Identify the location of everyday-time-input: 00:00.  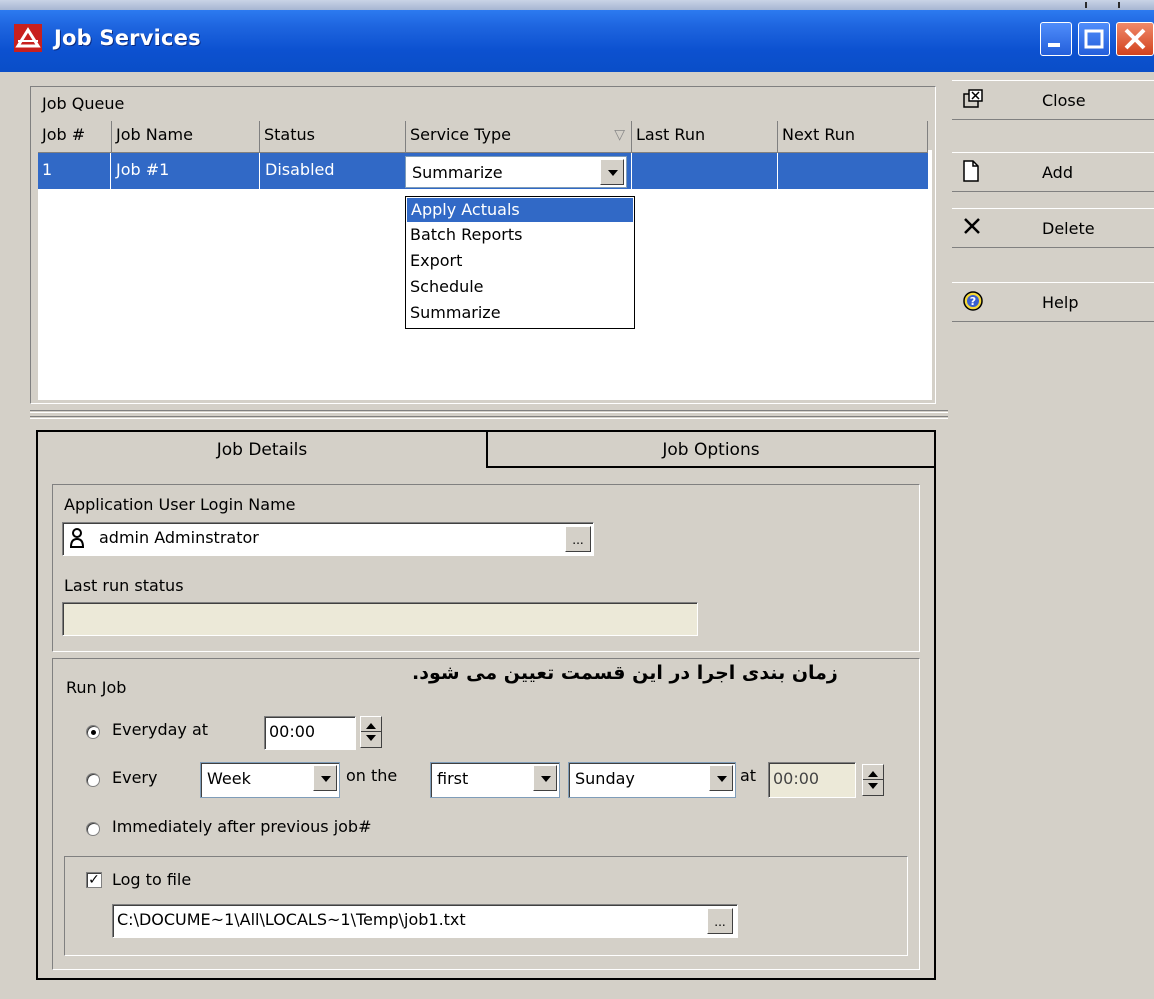
(310, 733).